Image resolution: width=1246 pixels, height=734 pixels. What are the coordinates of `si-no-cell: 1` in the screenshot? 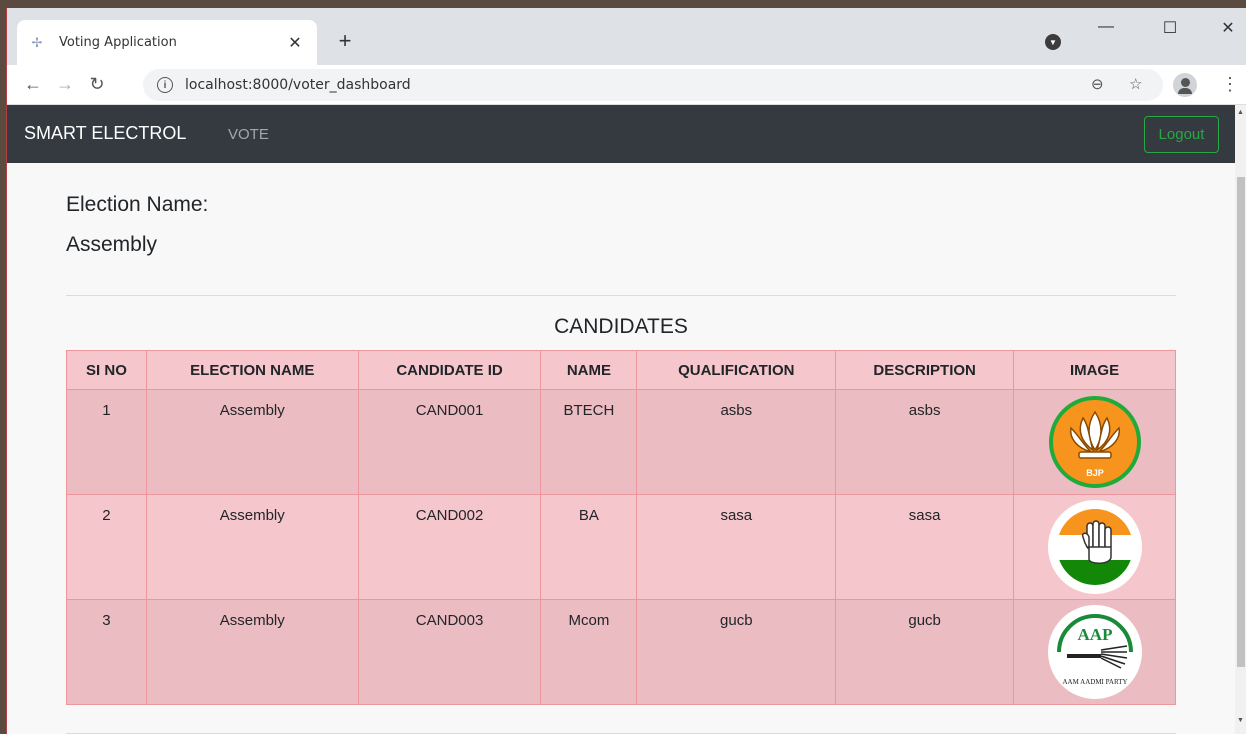 It's located at (106, 442).